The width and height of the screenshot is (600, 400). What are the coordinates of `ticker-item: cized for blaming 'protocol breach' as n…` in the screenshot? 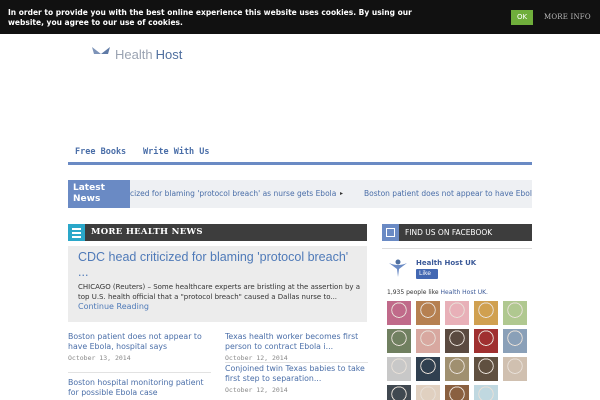 It's located at (233, 194).